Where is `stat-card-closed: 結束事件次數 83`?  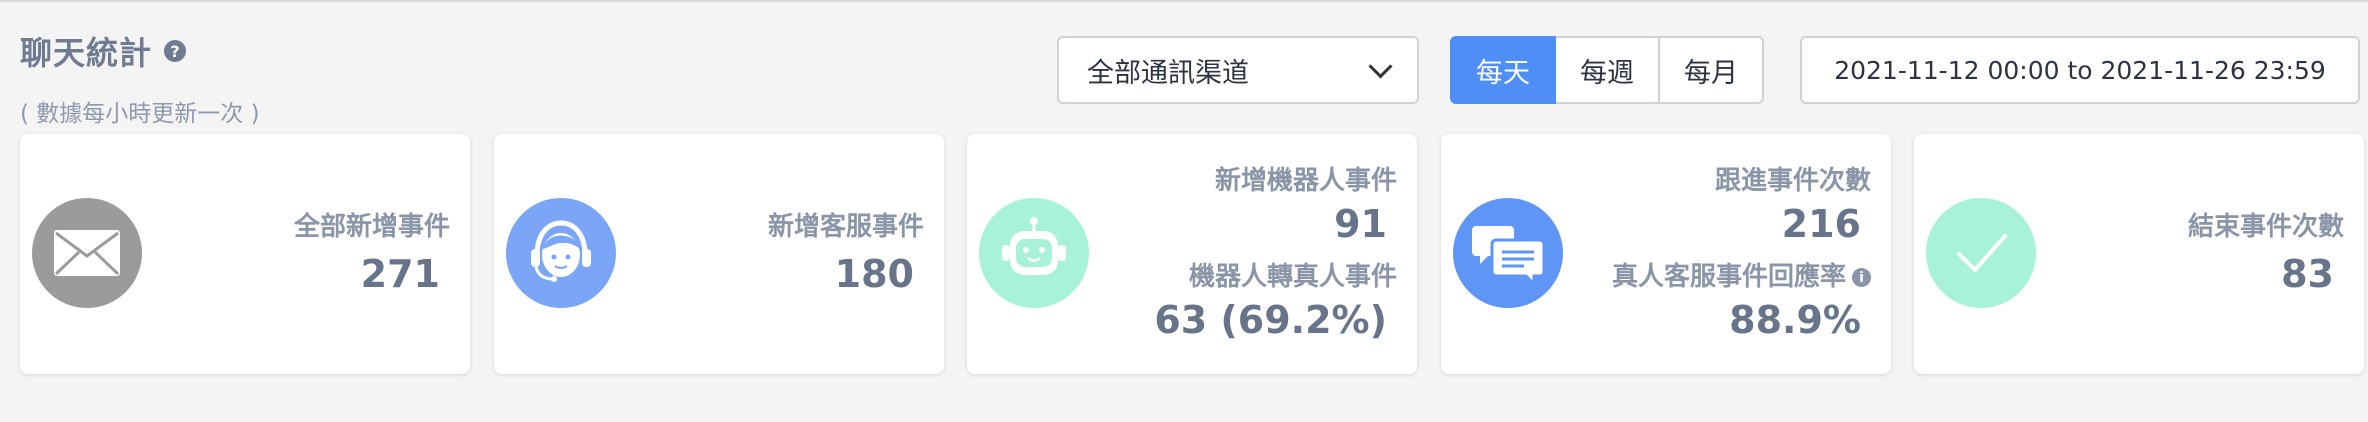 stat-card-closed: 結束事件次數 83 is located at coordinates (2139, 254).